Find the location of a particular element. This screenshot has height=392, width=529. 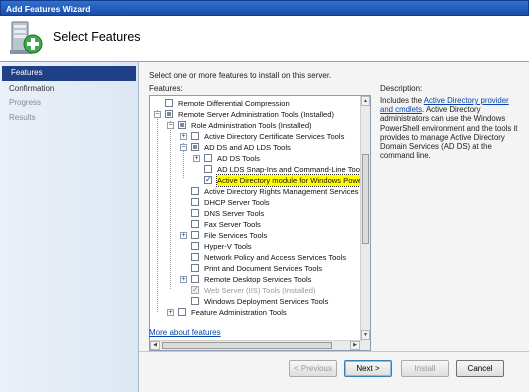

description-label: Description: is located at coordinates (401, 88).